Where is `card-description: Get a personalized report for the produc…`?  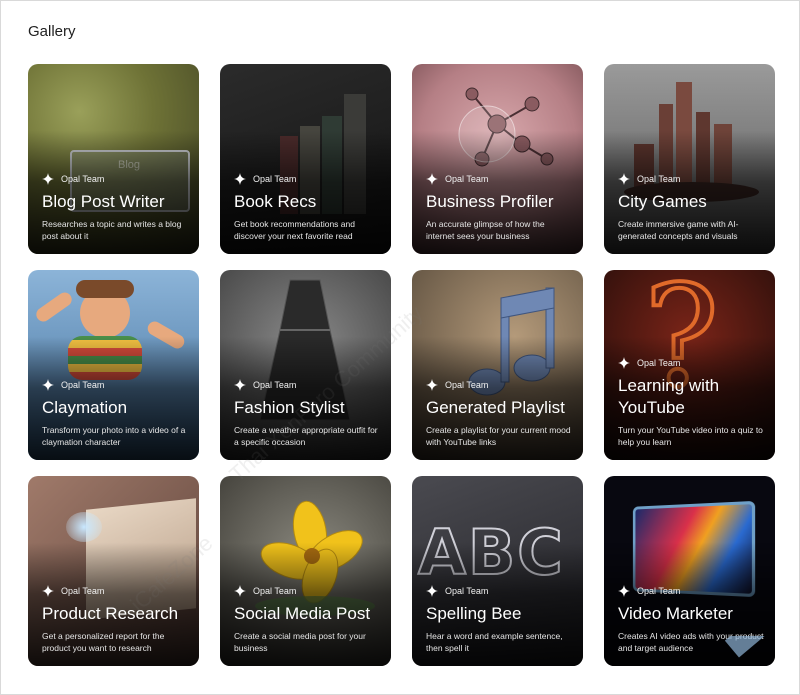 card-description: Get a personalized report for the produc… is located at coordinates (103, 642).